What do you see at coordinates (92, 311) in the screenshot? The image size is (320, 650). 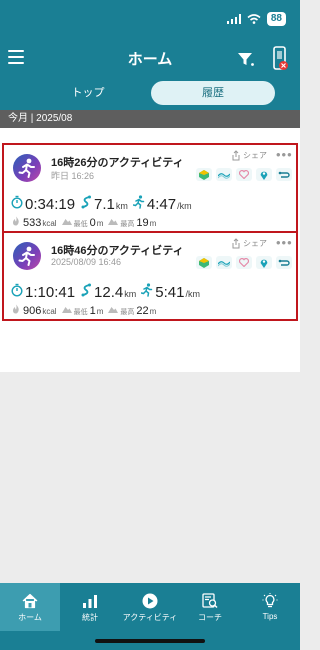 I see `min-elevation-value: 1` at bounding box center [92, 311].